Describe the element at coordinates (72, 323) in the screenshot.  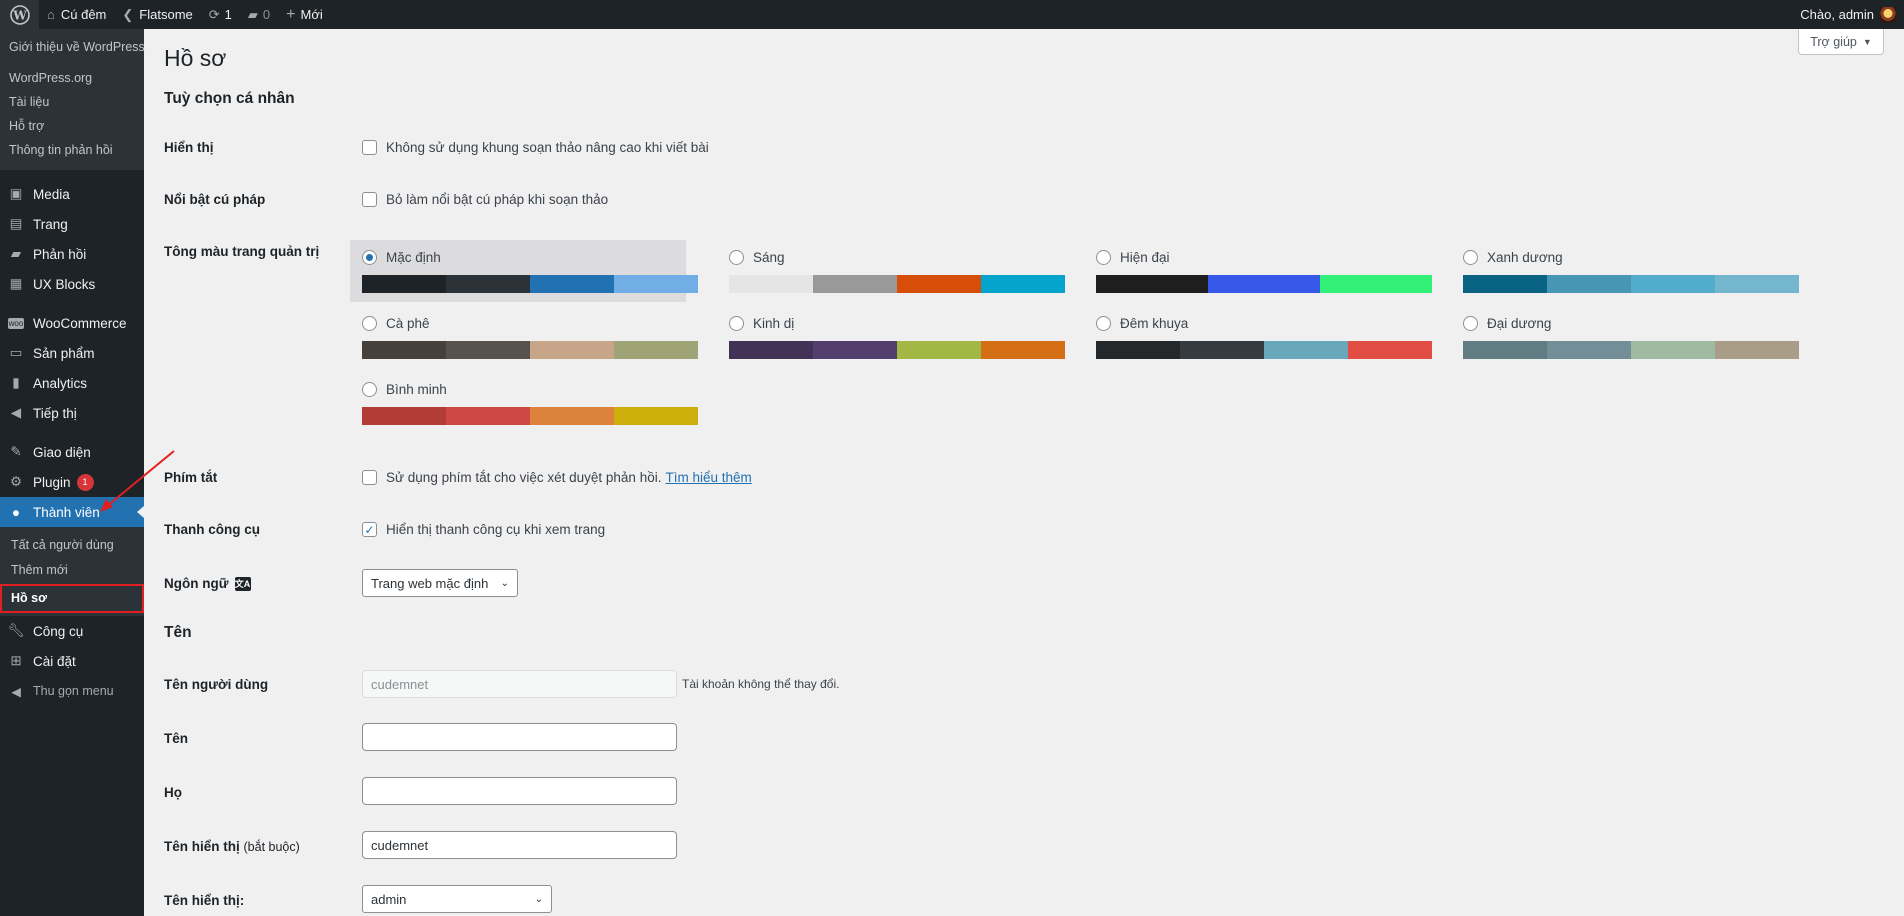
I see `sidebar-item-woocommerce: woo WooCommerce` at that location.